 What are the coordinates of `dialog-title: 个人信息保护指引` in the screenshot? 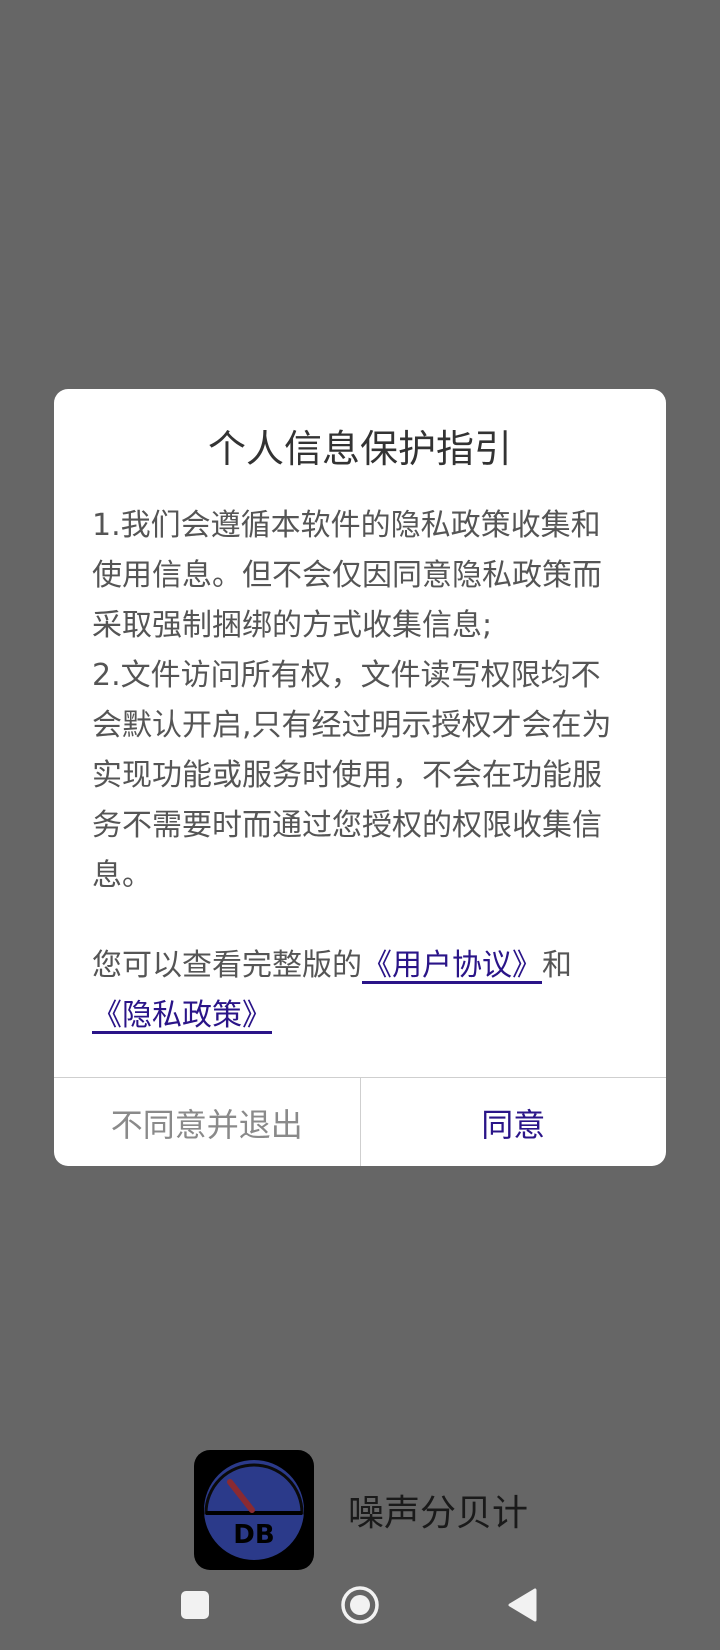 It's located at (359, 449).